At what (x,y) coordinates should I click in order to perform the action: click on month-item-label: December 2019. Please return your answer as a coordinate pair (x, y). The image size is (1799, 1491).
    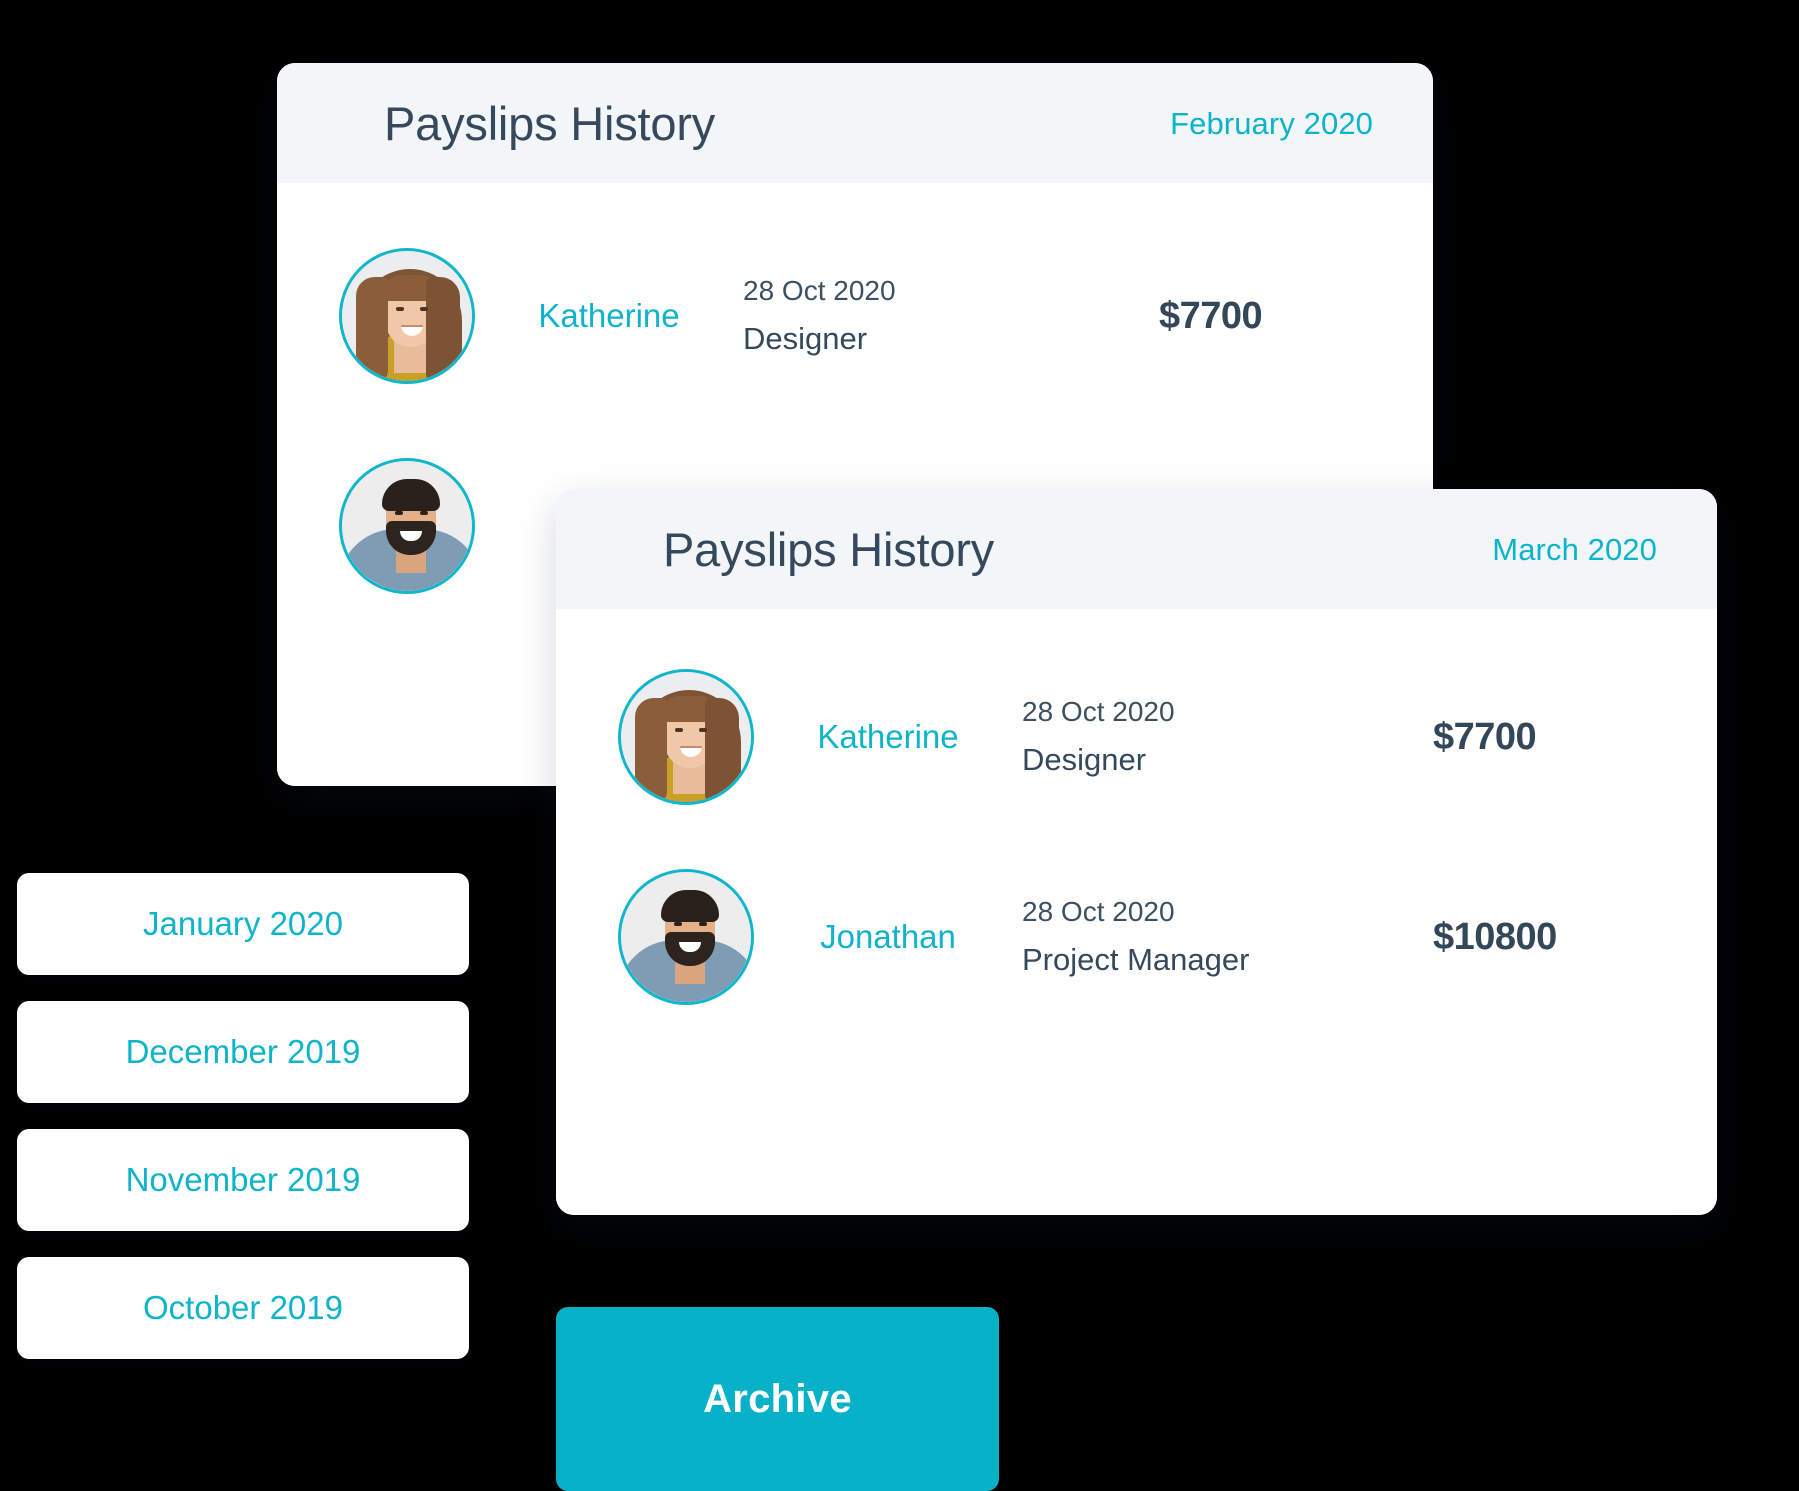
    Looking at the image, I should click on (243, 1051).